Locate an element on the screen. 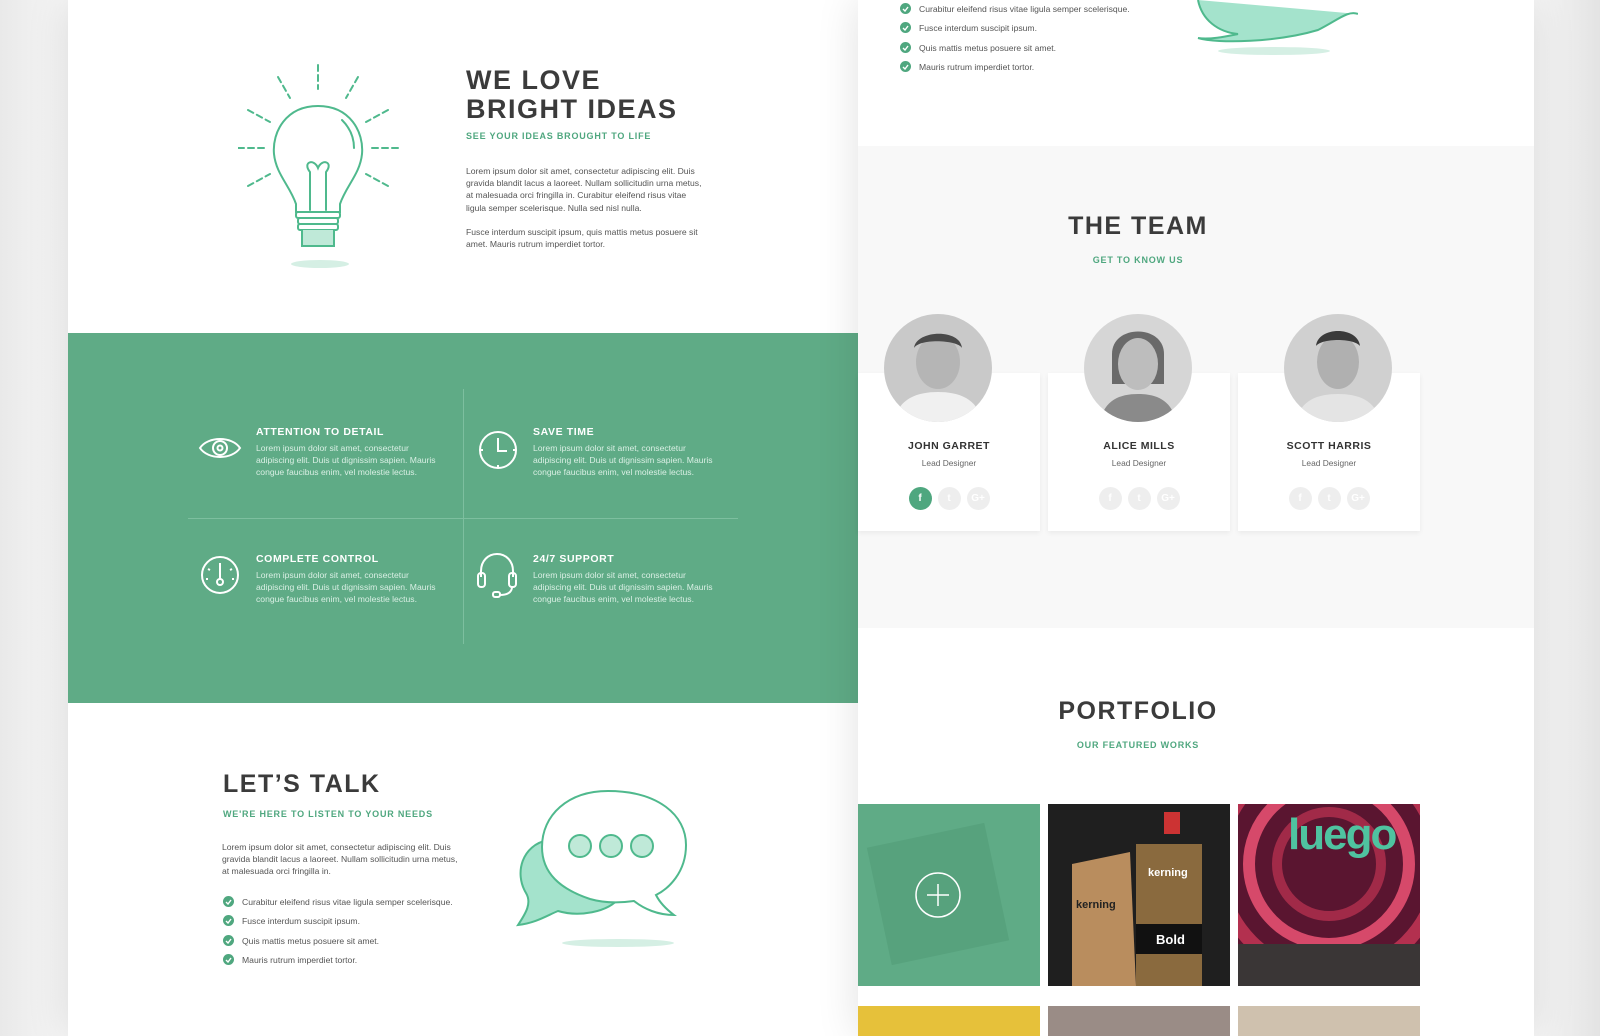  talk-title: LET’S TALK is located at coordinates (302, 784).